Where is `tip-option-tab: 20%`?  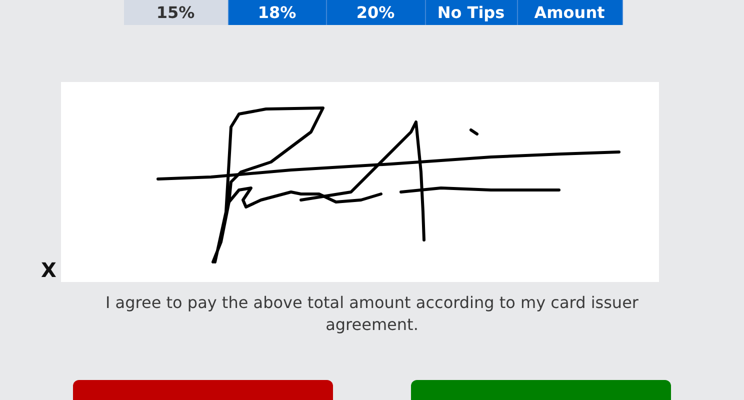 tip-option-tab: 20% is located at coordinates (376, 12).